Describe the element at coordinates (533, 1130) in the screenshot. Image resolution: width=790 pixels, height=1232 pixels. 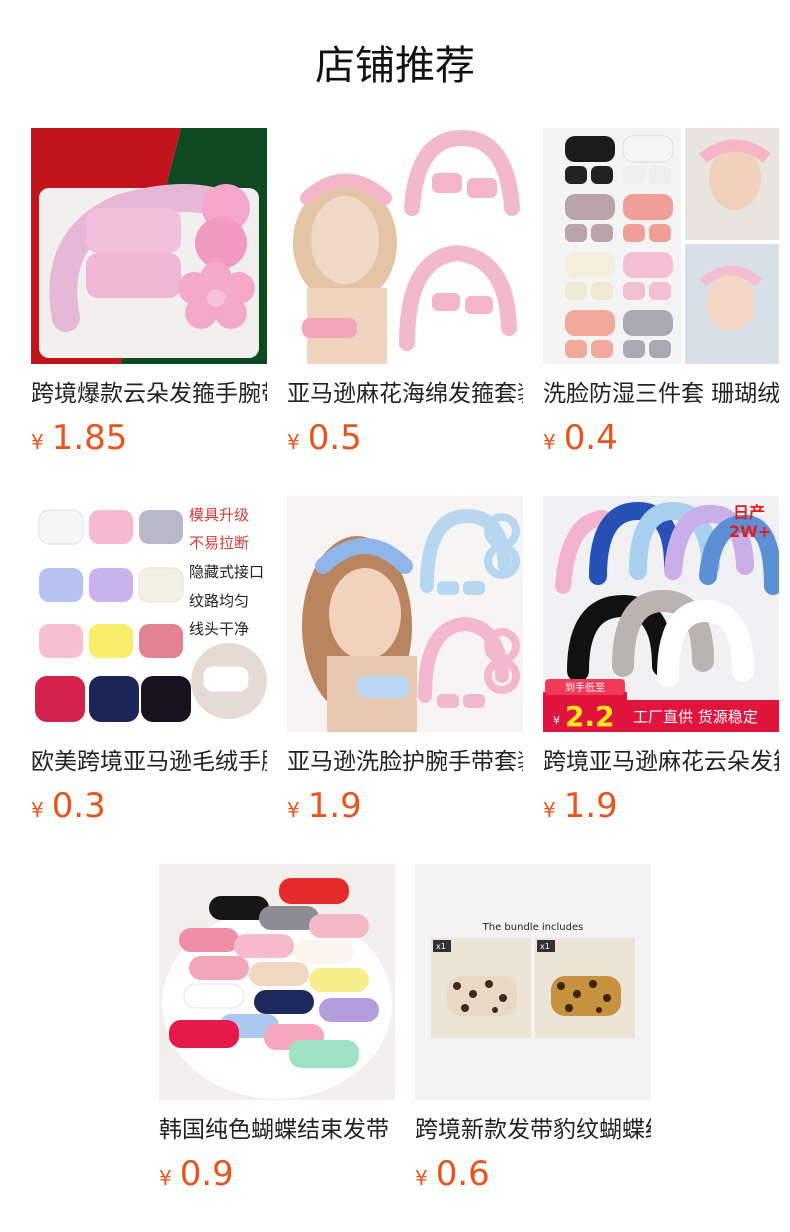
I see `product-name: 跨境新款发带豹纹蝴蝶结` at that location.